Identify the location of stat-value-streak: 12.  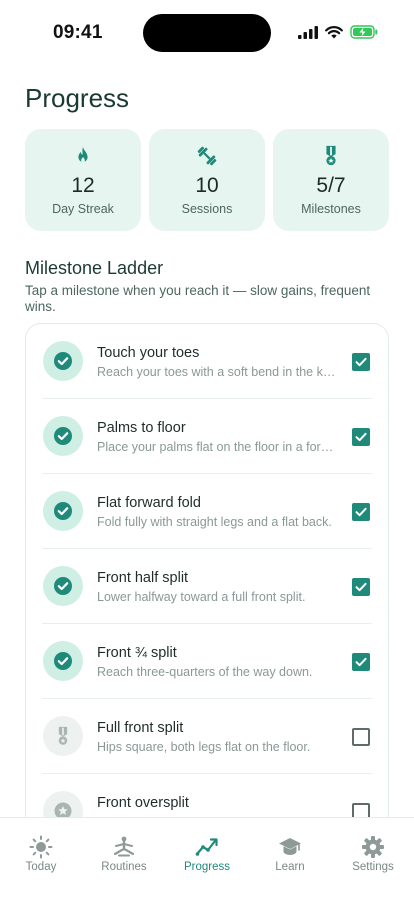
(83, 185).